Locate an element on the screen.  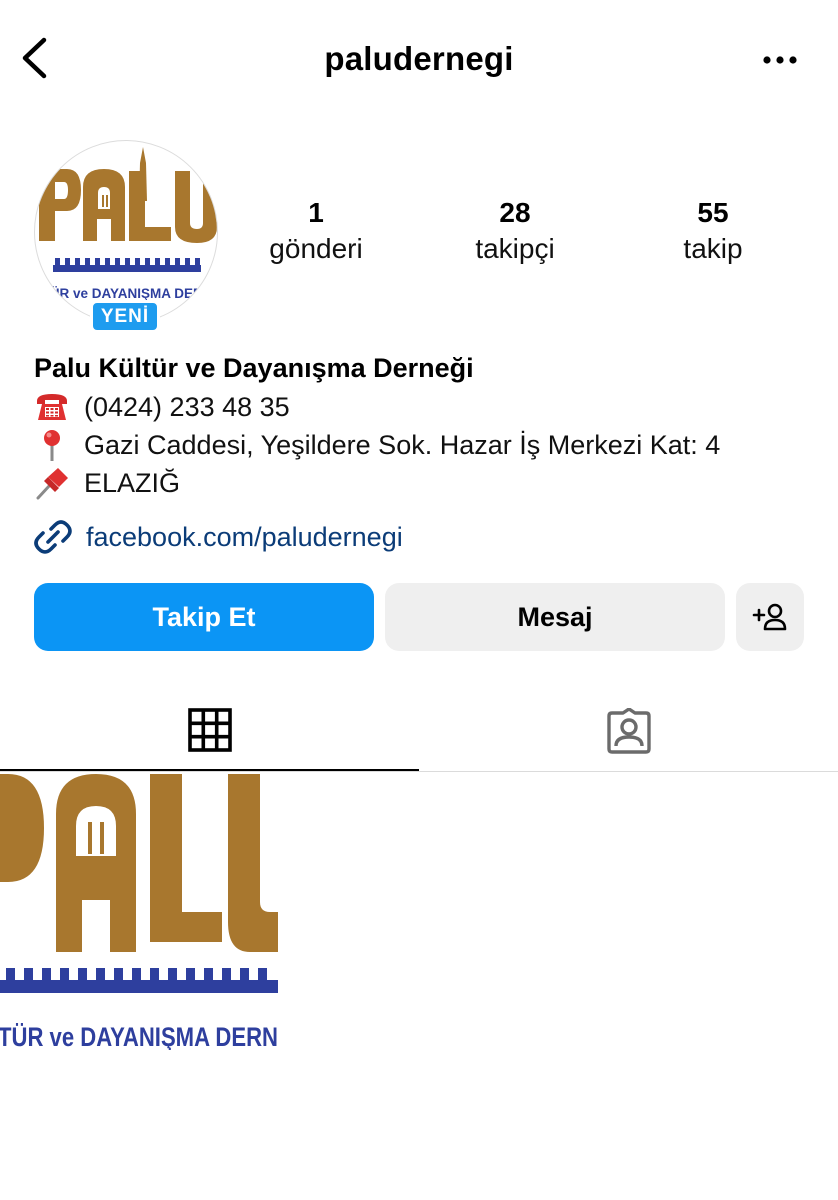
more-options-button is located at coordinates (780, 60).